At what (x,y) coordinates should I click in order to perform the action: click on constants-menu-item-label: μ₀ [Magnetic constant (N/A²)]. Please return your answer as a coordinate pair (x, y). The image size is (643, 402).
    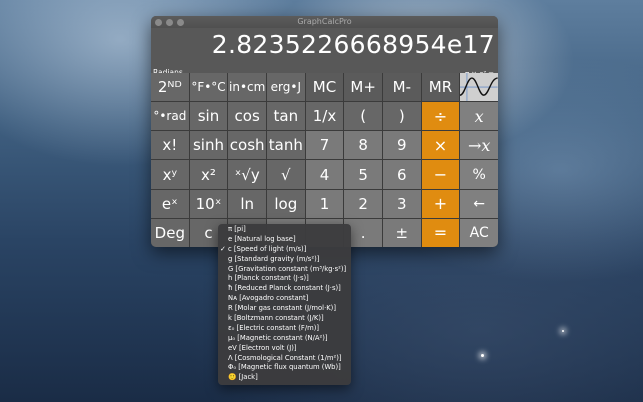
    Looking at the image, I should click on (278, 337).